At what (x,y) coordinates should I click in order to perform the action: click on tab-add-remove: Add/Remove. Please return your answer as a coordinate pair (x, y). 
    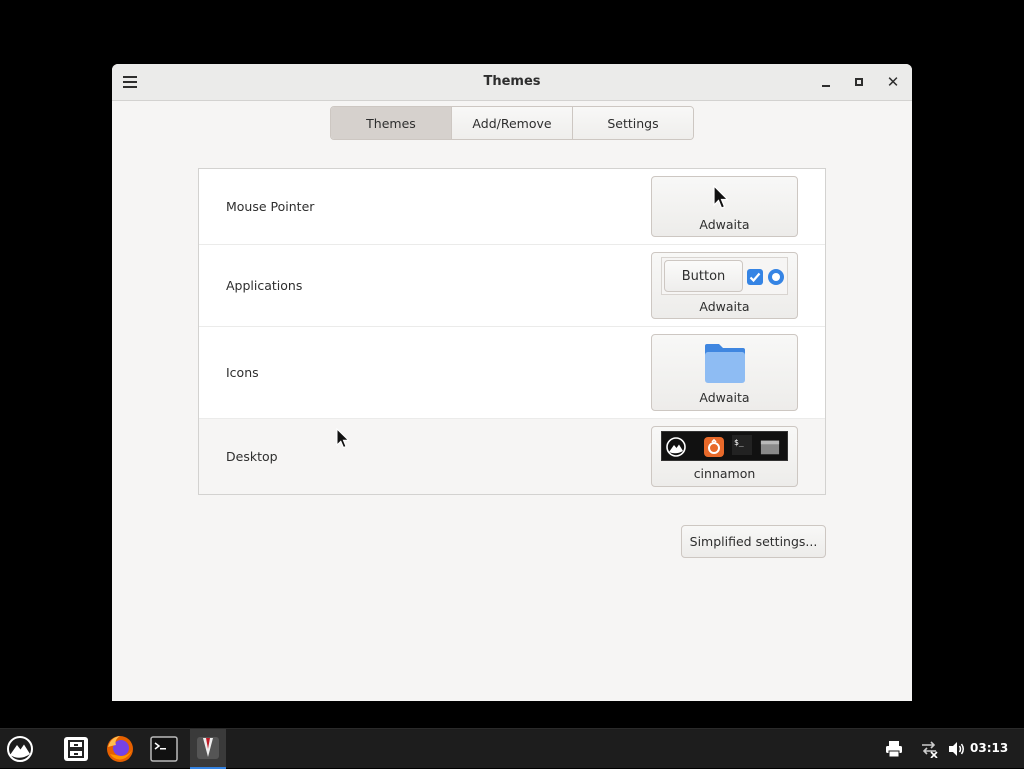
    Looking at the image, I should click on (512, 123).